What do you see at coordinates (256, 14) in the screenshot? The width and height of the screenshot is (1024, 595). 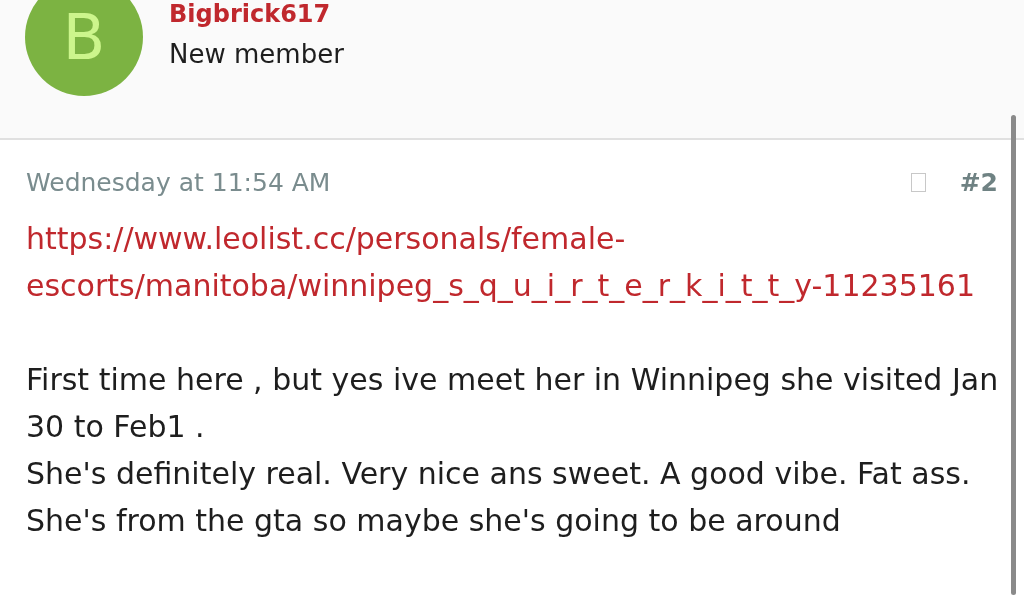 I see `username: Bigbrick617` at bounding box center [256, 14].